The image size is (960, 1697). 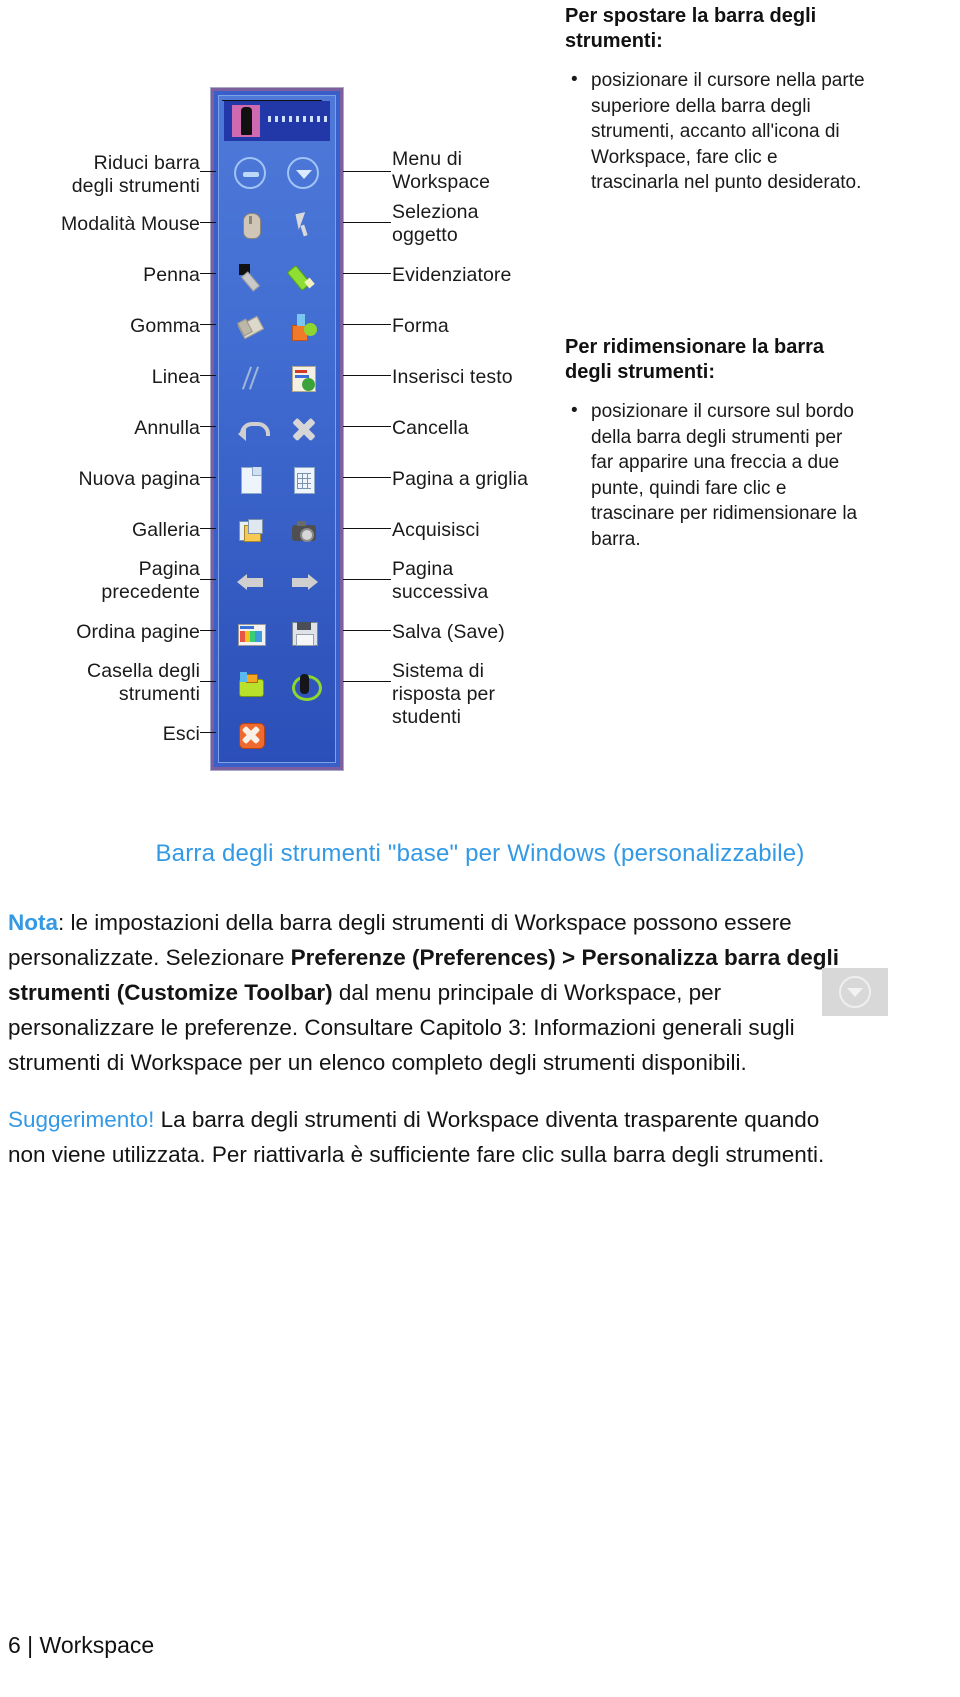 I want to click on next-page-icon, so click(x=304, y=582).